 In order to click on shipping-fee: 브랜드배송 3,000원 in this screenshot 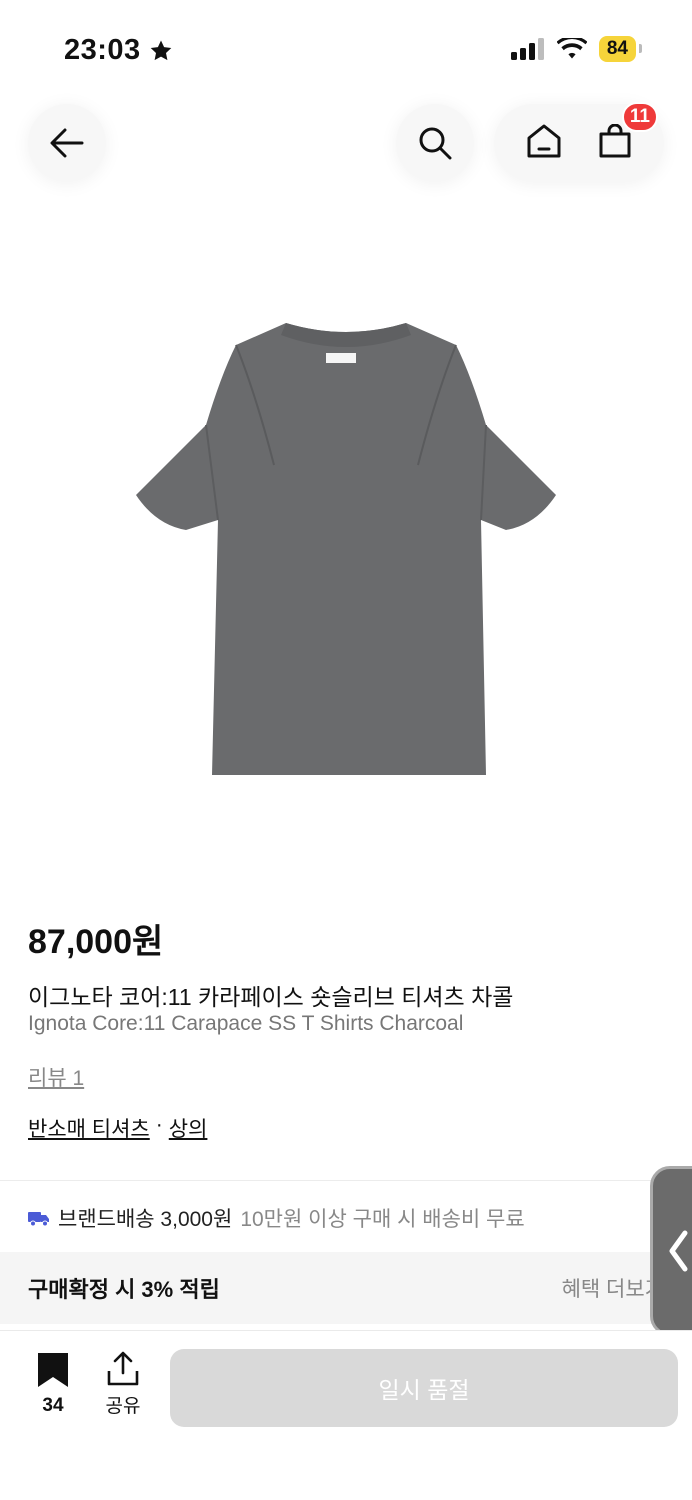, I will do `click(145, 1219)`.